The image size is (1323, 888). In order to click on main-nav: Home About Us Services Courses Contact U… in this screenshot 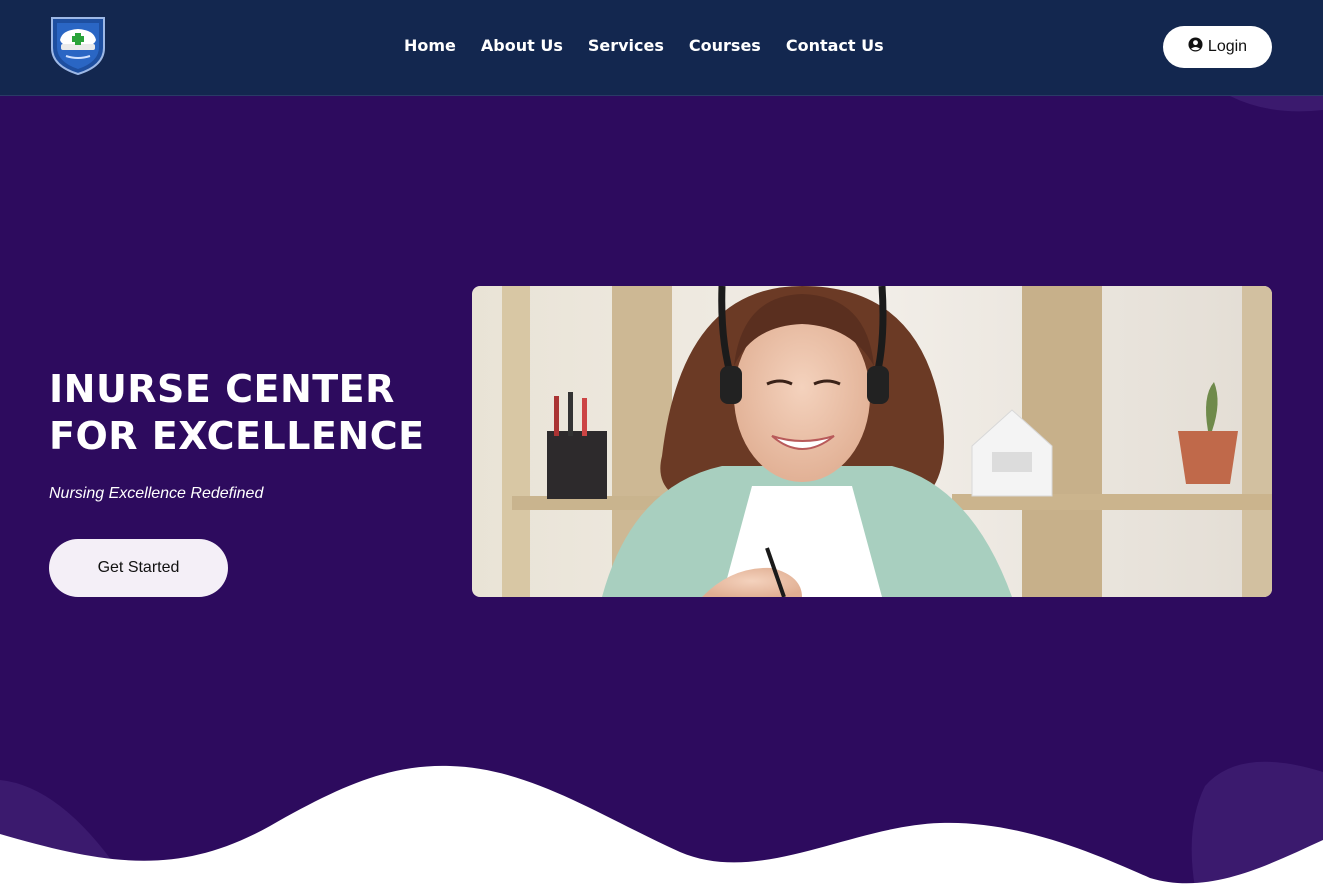, I will do `click(644, 46)`.